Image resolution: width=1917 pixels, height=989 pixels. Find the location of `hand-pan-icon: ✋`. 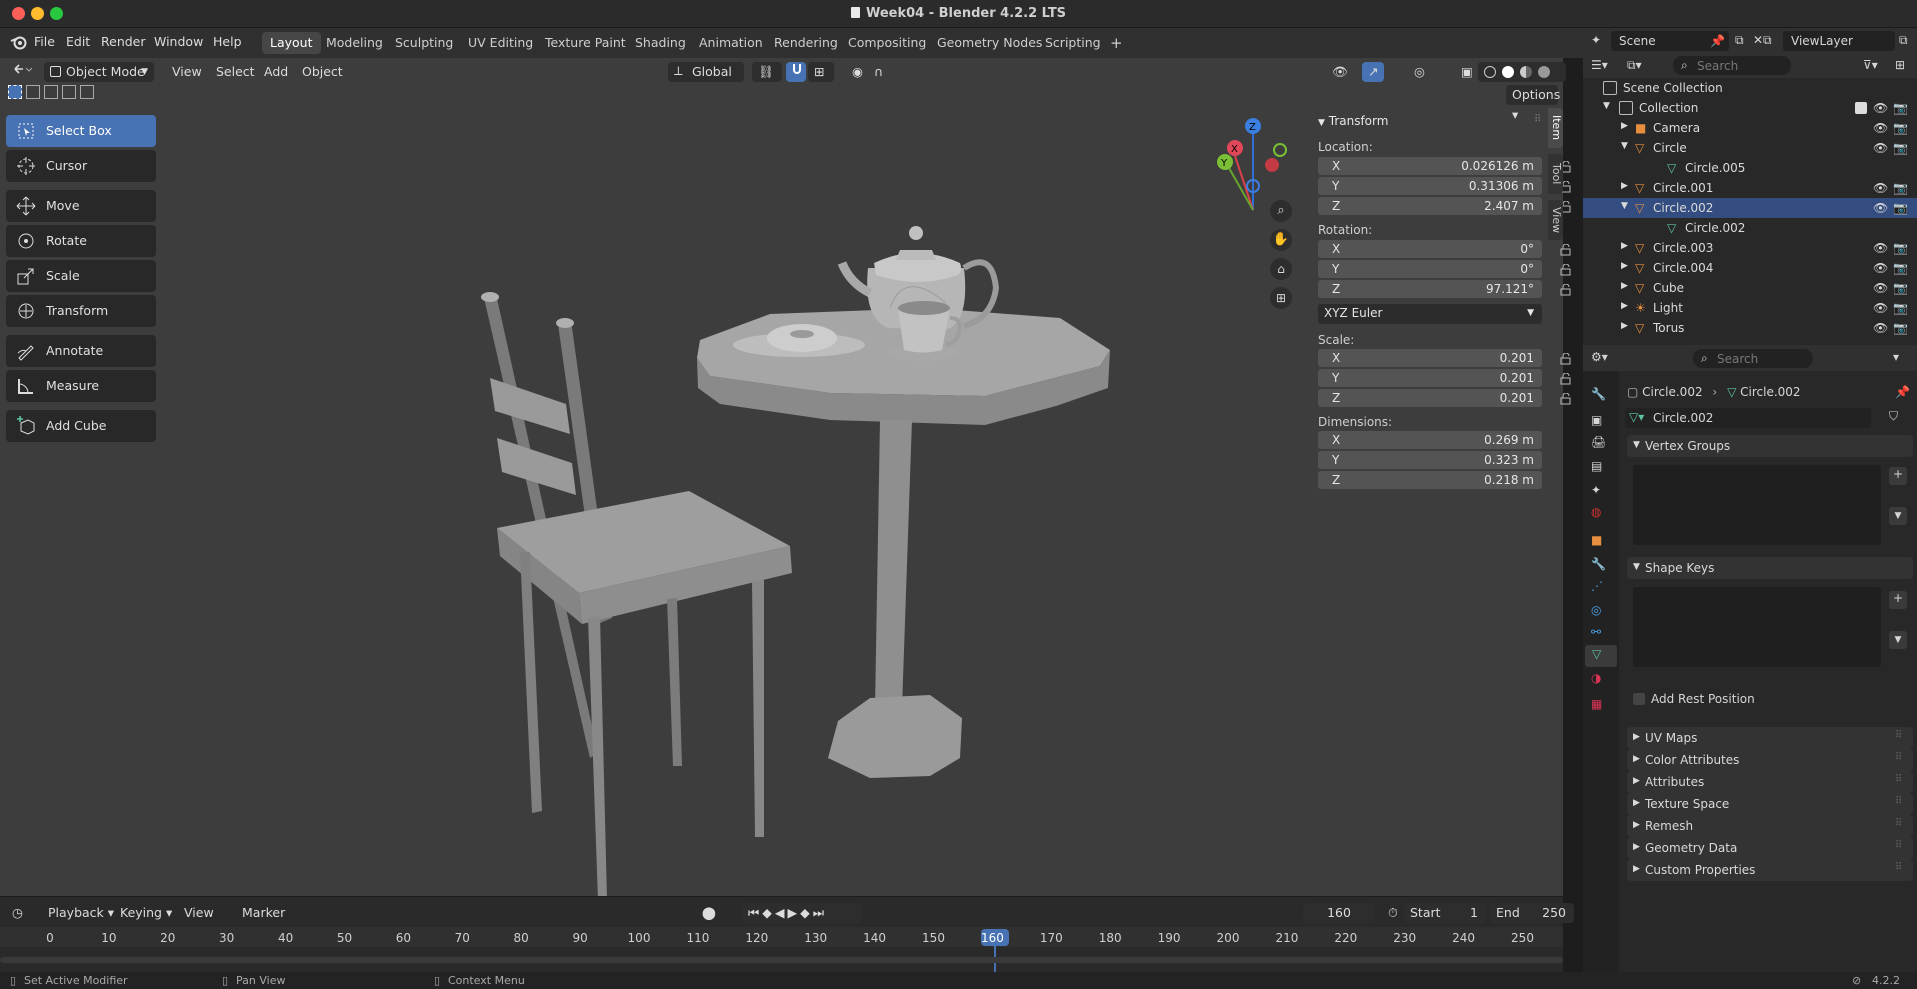

hand-pan-icon: ✋ is located at coordinates (1281, 240).